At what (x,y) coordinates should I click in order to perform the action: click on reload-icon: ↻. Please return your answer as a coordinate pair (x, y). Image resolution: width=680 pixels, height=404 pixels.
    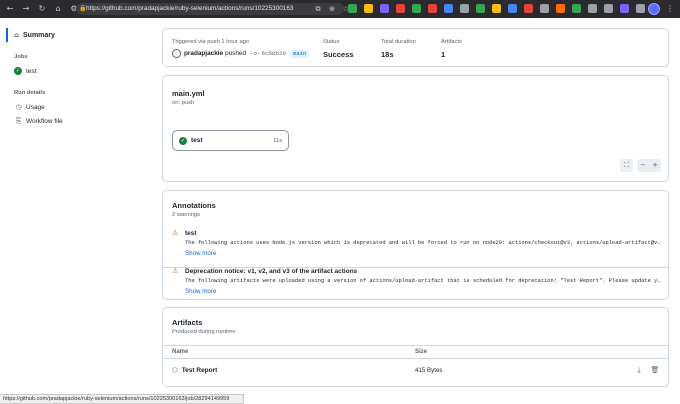
    Looking at the image, I should click on (42, 9).